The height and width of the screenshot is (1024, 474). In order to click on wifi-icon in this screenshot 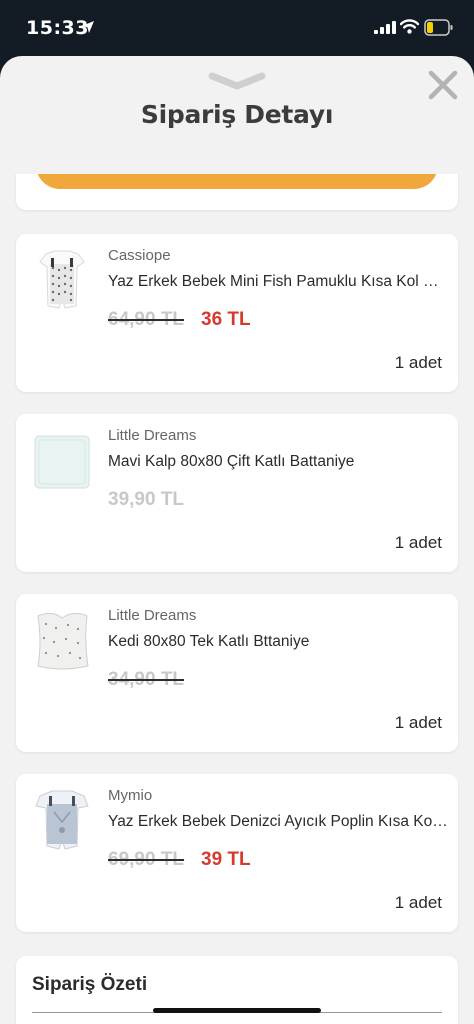, I will do `click(409, 26)`.